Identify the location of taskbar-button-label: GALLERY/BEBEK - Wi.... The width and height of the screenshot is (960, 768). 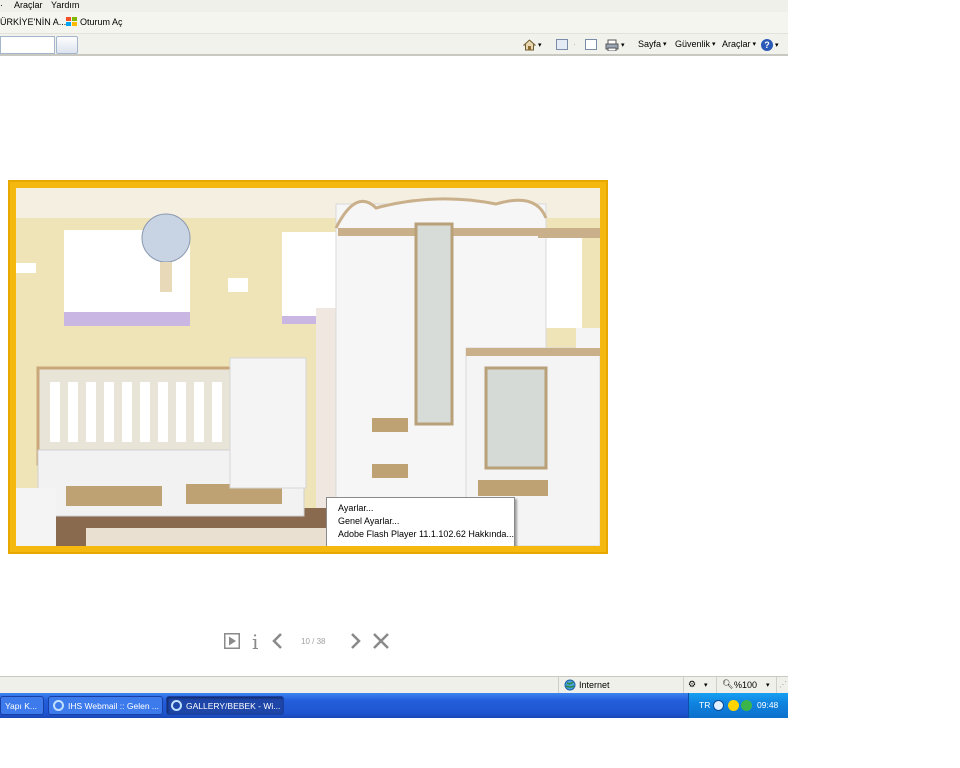
(233, 705).